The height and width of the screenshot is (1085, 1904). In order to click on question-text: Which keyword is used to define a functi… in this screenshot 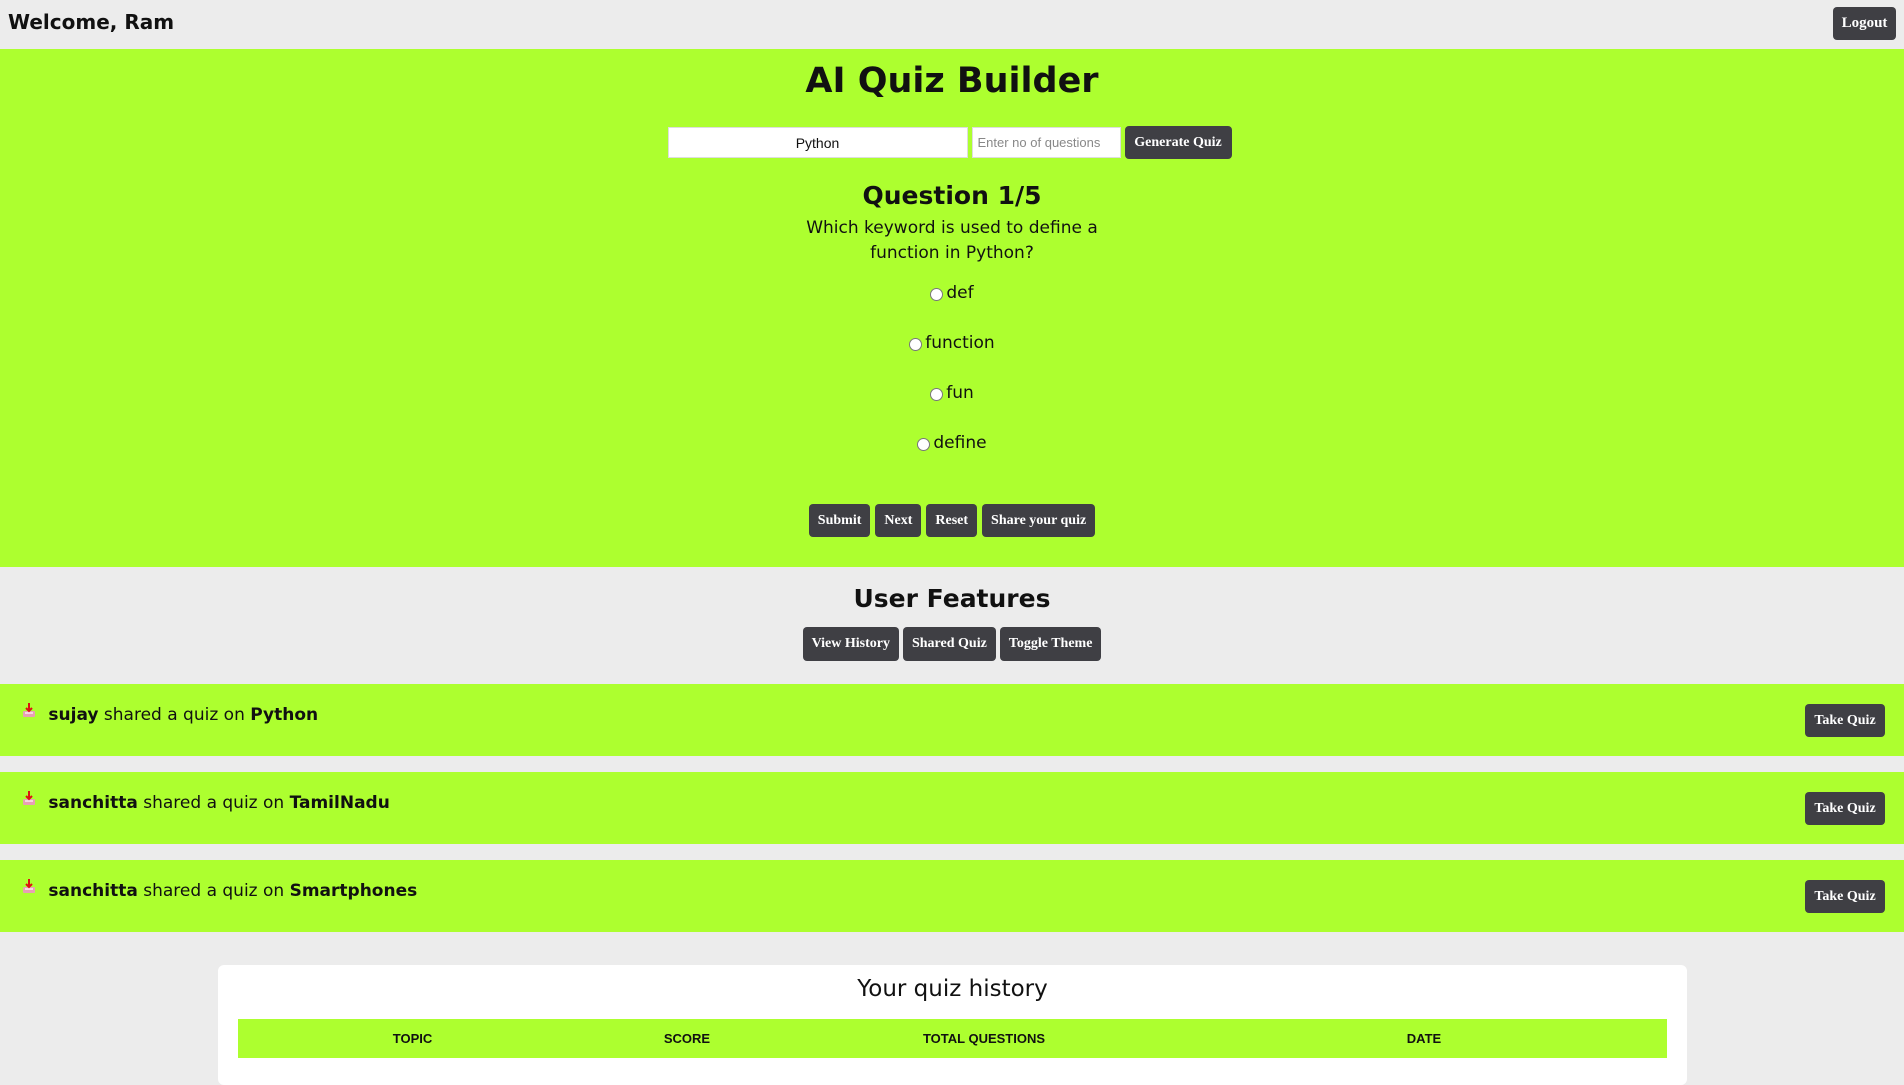, I will do `click(952, 240)`.